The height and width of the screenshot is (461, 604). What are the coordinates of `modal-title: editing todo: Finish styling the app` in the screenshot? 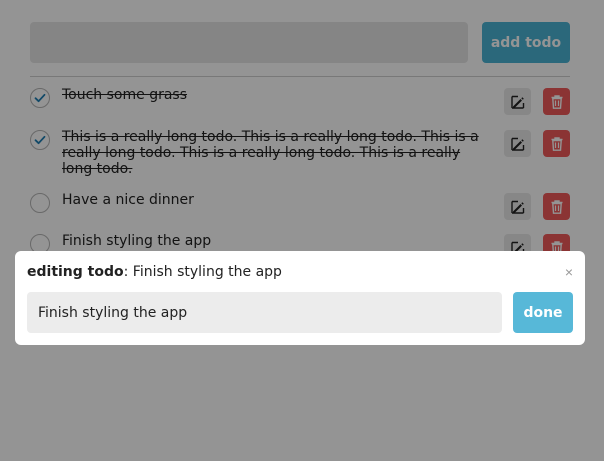 It's located at (154, 272).